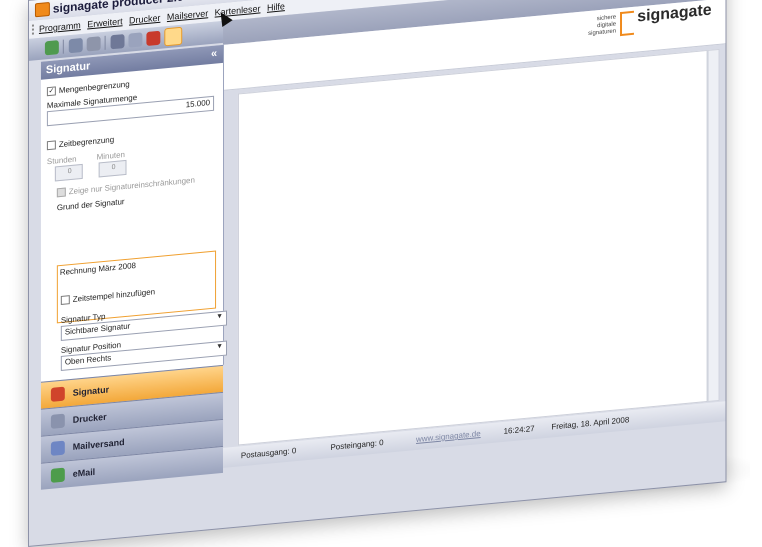 This screenshot has height=547, width=762. I want to click on menu-mailserver: Mailserver, so click(187, 15).